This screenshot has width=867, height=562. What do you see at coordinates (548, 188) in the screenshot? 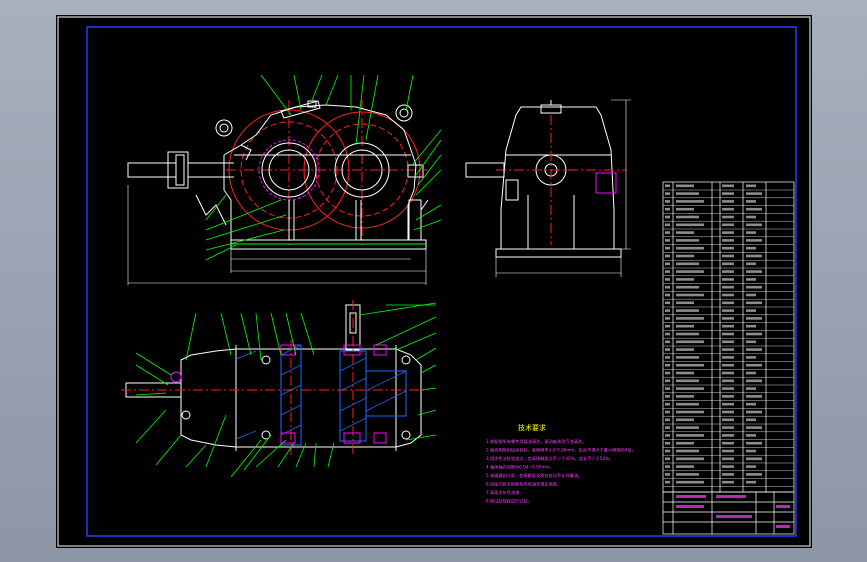
I see `side-view` at bounding box center [548, 188].